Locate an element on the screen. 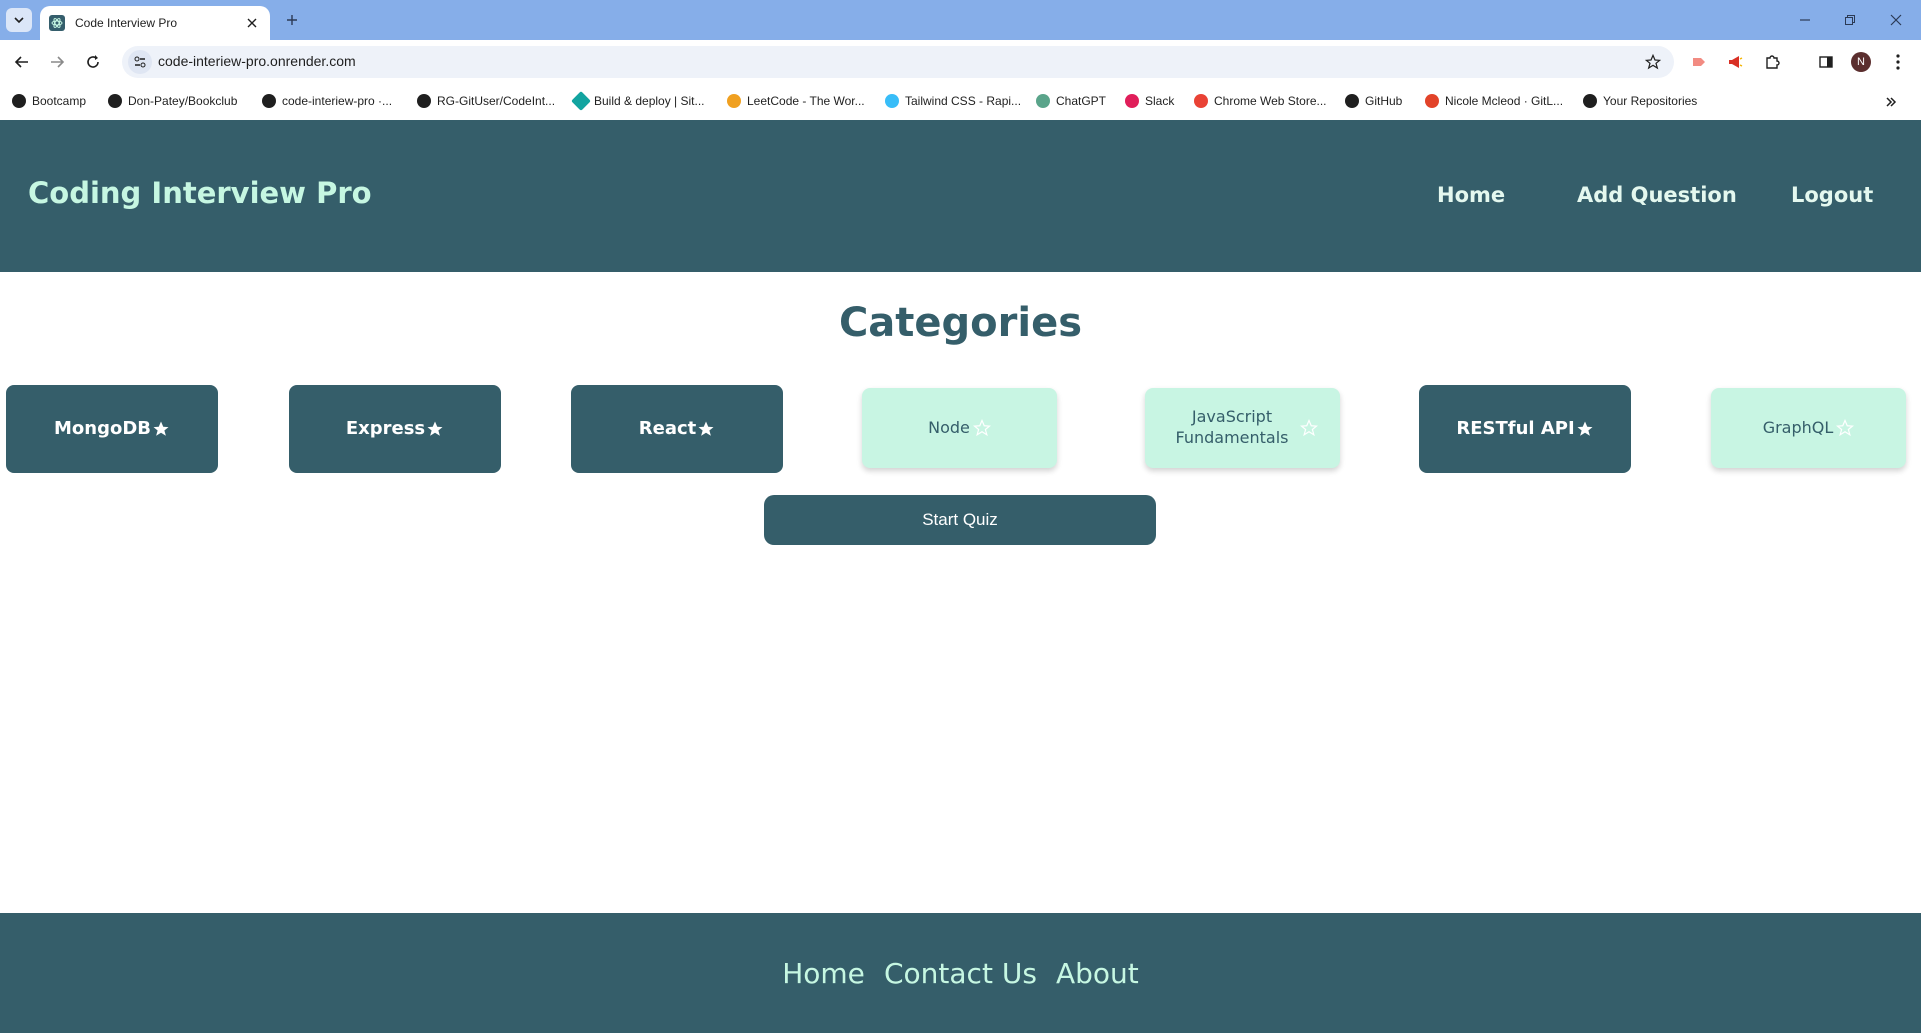 This screenshot has height=1033, width=1921. slack-icon is located at coordinates (1132, 101).